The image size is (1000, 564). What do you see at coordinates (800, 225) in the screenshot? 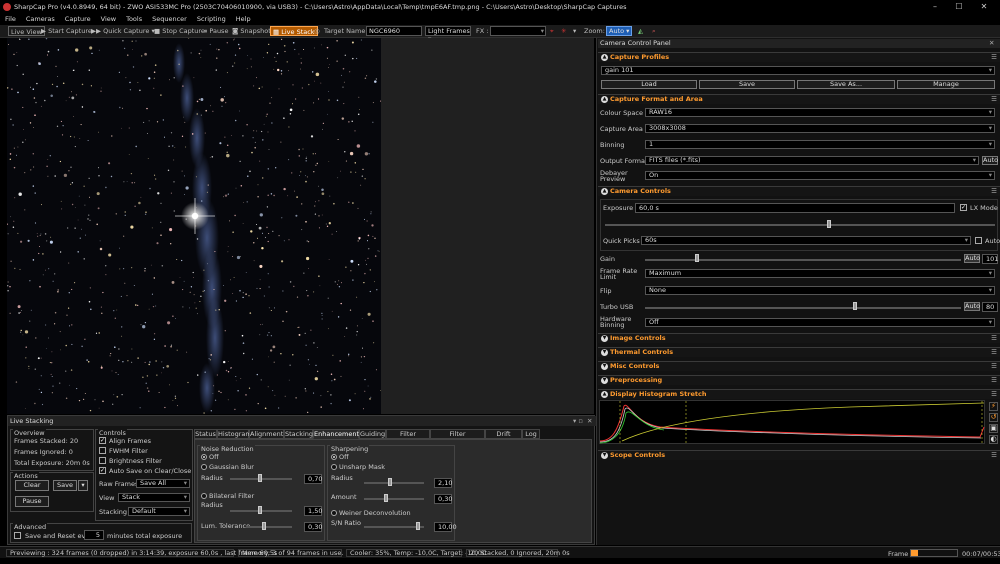
I see `exposure-slider` at bounding box center [800, 225].